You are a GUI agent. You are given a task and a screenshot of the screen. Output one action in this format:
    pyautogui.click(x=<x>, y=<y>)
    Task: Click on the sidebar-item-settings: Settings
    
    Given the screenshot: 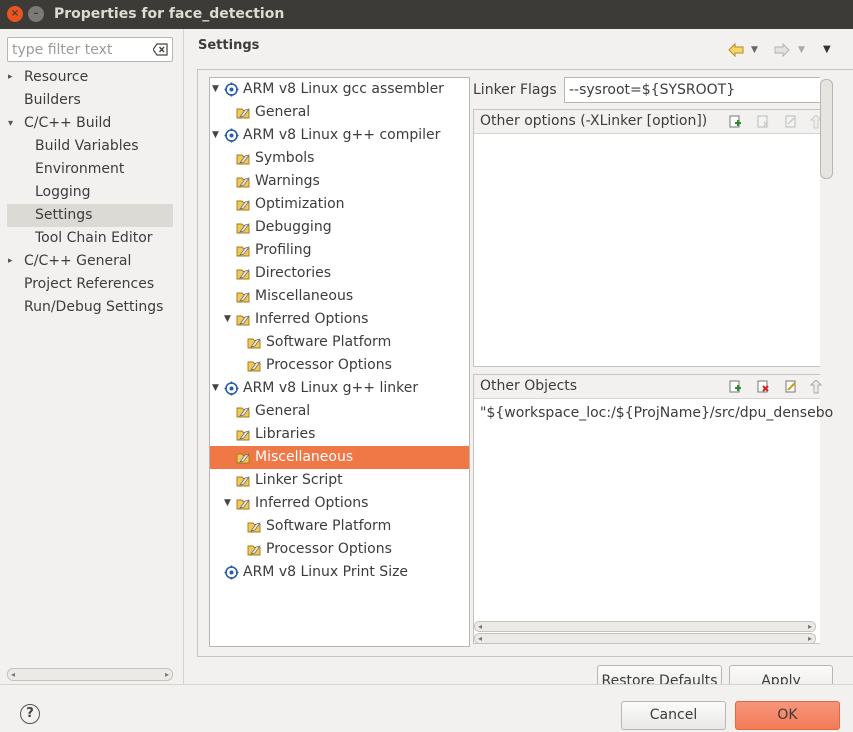 What is the action you would take?
    pyautogui.click(x=90, y=215)
    